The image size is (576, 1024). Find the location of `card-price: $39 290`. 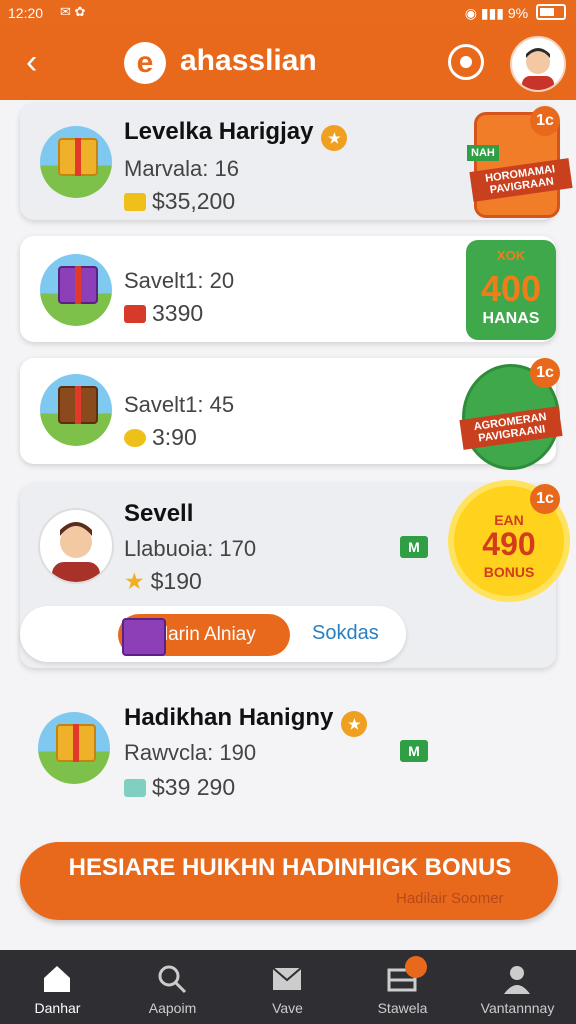

card-price: $39 290 is located at coordinates (179, 787).